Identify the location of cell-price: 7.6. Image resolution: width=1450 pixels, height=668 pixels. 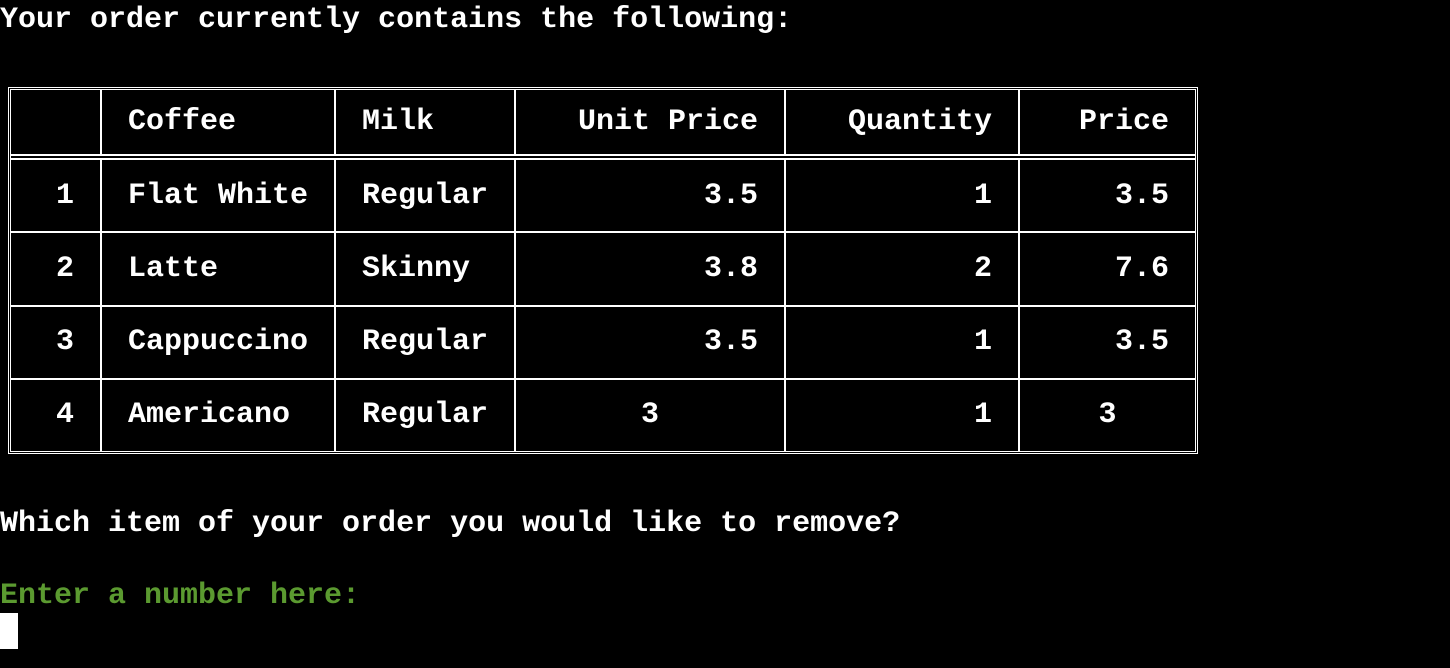
(1106, 269).